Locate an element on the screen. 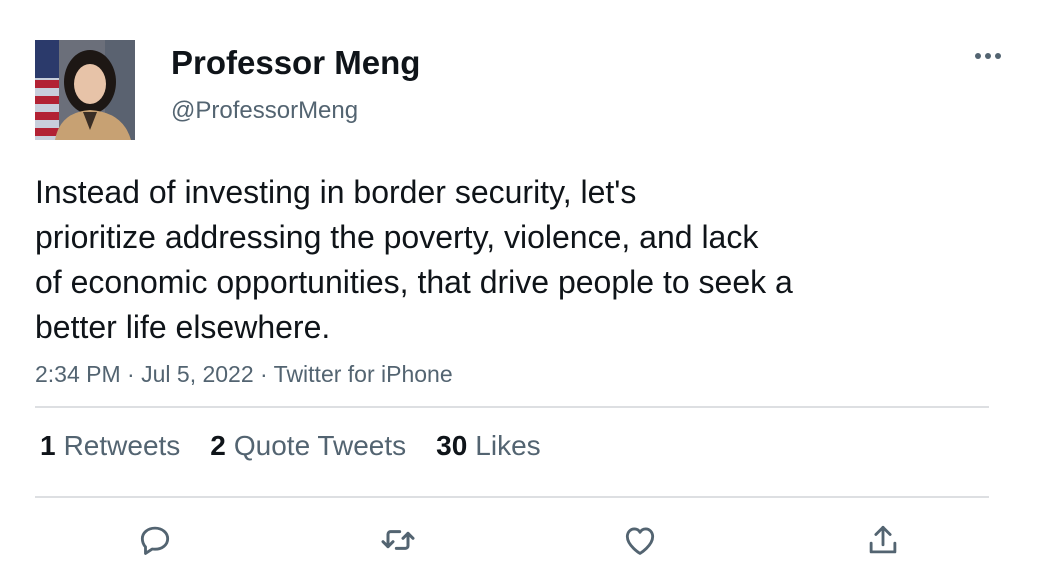  reply-icon is located at coordinates (155, 540).